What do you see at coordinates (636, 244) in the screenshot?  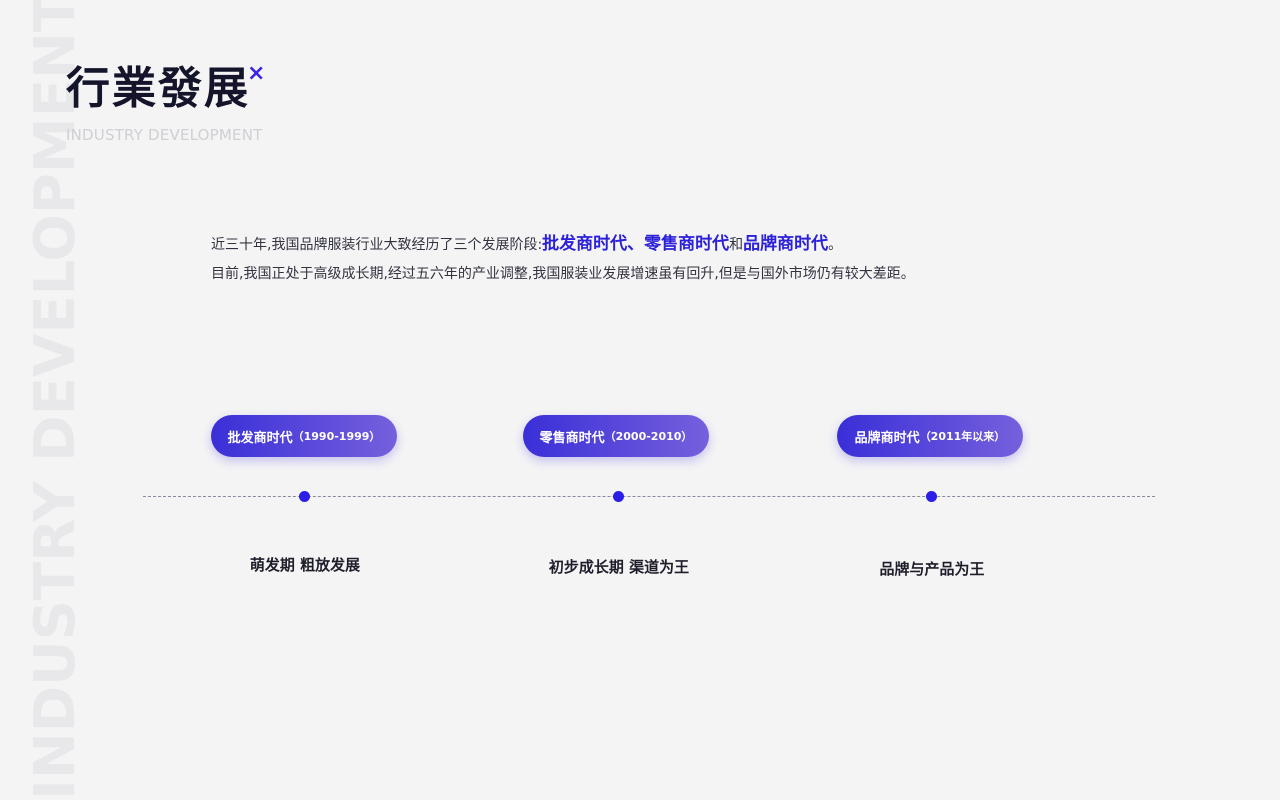 I see `intro-highlight-eras: 批发商时代、零售商时代` at bounding box center [636, 244].